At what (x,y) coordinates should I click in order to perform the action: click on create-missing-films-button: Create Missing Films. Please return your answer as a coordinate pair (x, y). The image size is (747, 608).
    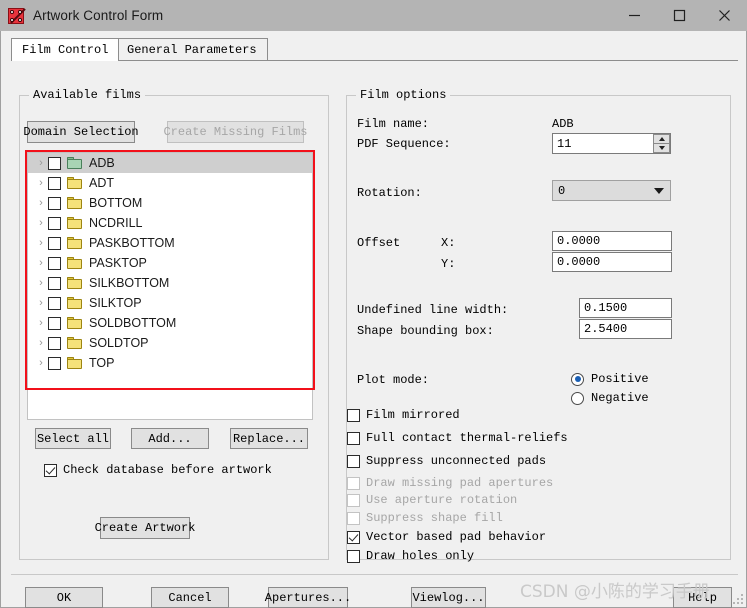
    Looking at the image, I should click on (235, 132).